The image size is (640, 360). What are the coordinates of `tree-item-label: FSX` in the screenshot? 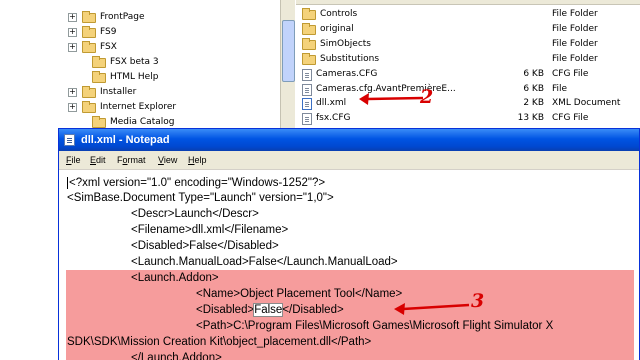 It's located at (108, 47).